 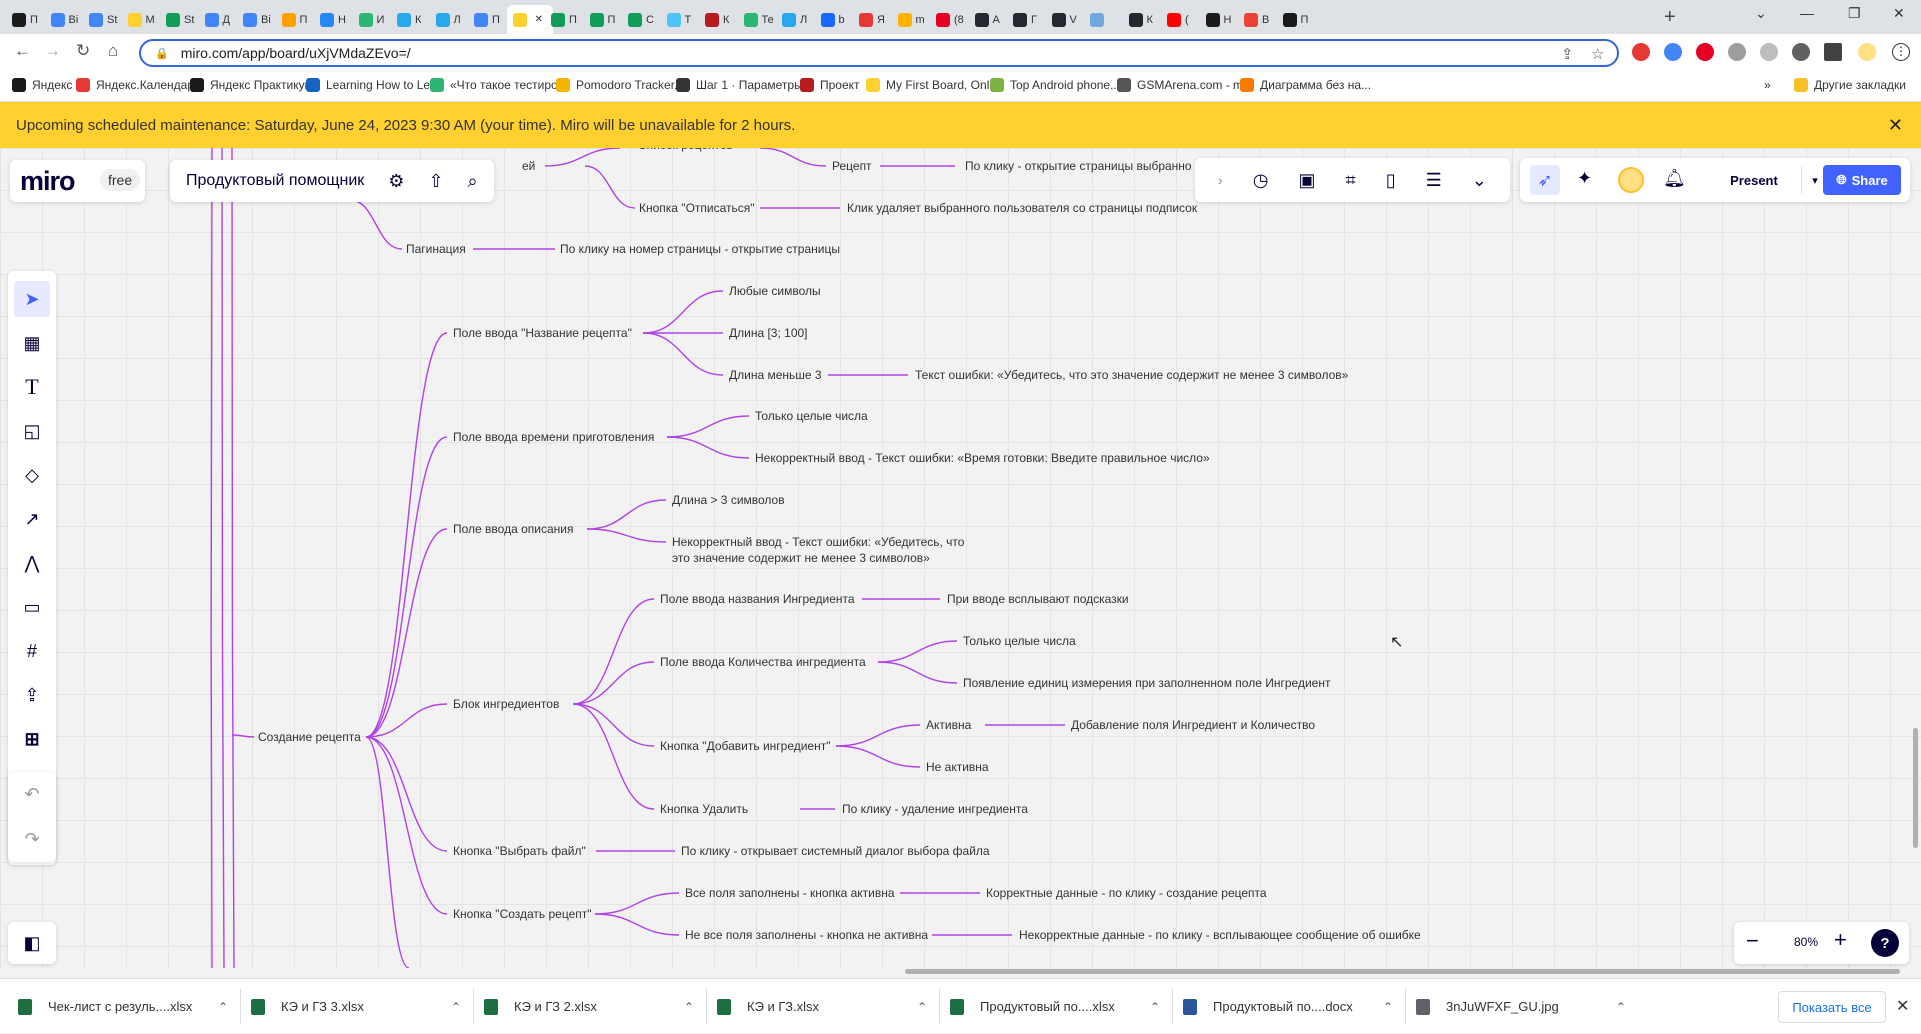 What do you see at coordinates (1737, 52) in the screenshot?
I see `record-extension-icon` at bounding box center [1737, 52].